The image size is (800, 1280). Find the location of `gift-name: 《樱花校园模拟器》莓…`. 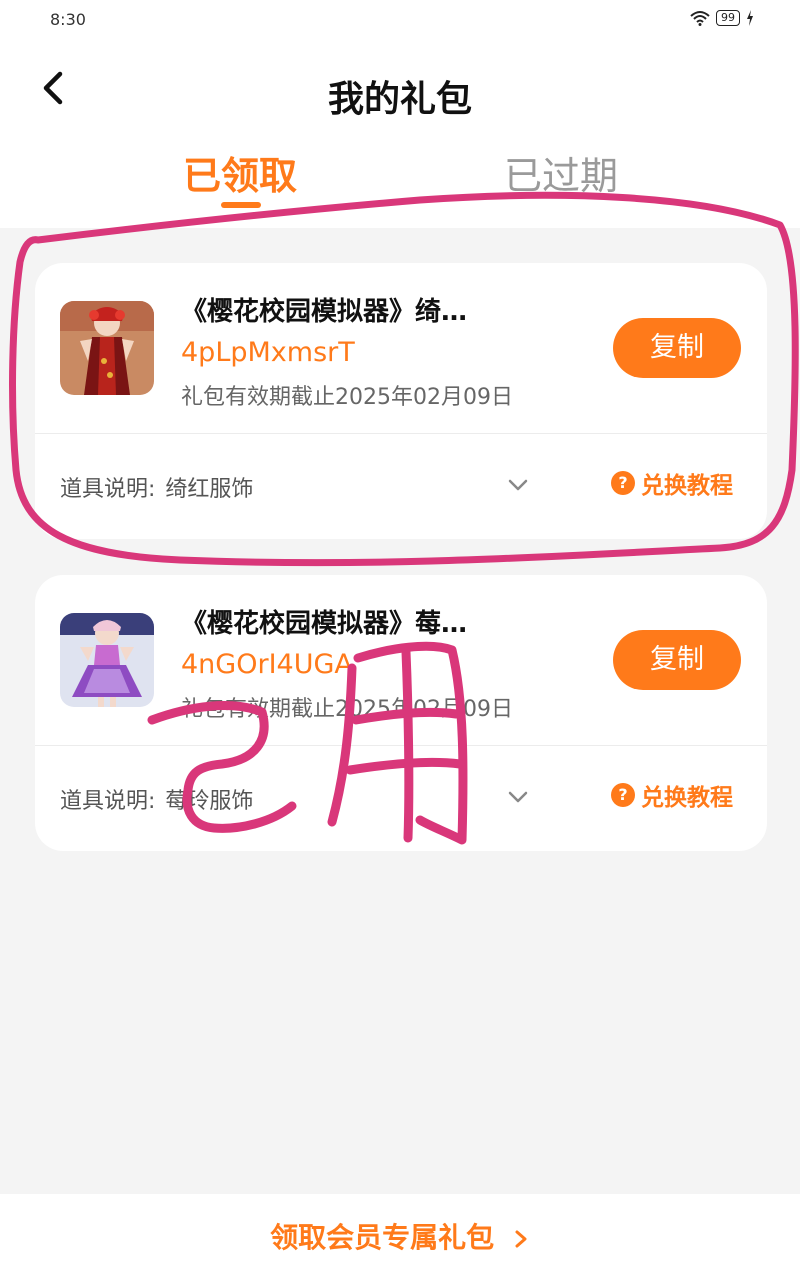

gift-name: 《樱花校园模拟器》莓… is located at coordinates (324, 624).